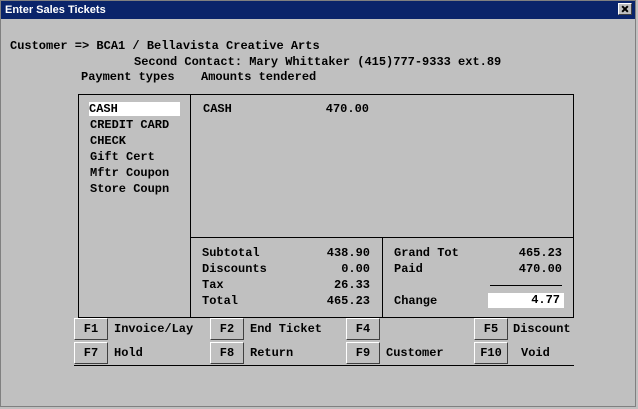 This screenshot has height=409, width=638. What do you see at coordinates (363, 329) in the screenshot?
I see `f4-key: F4` at bounding box center [363, 329].